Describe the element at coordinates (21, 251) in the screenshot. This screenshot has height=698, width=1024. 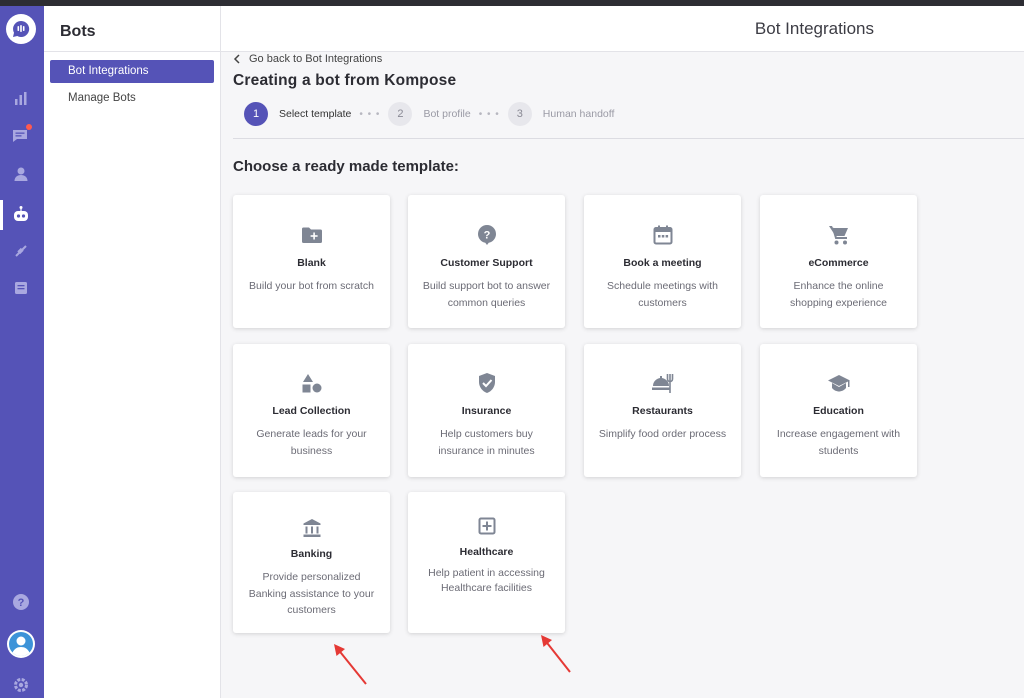
I see `integrations-icon` at that location.